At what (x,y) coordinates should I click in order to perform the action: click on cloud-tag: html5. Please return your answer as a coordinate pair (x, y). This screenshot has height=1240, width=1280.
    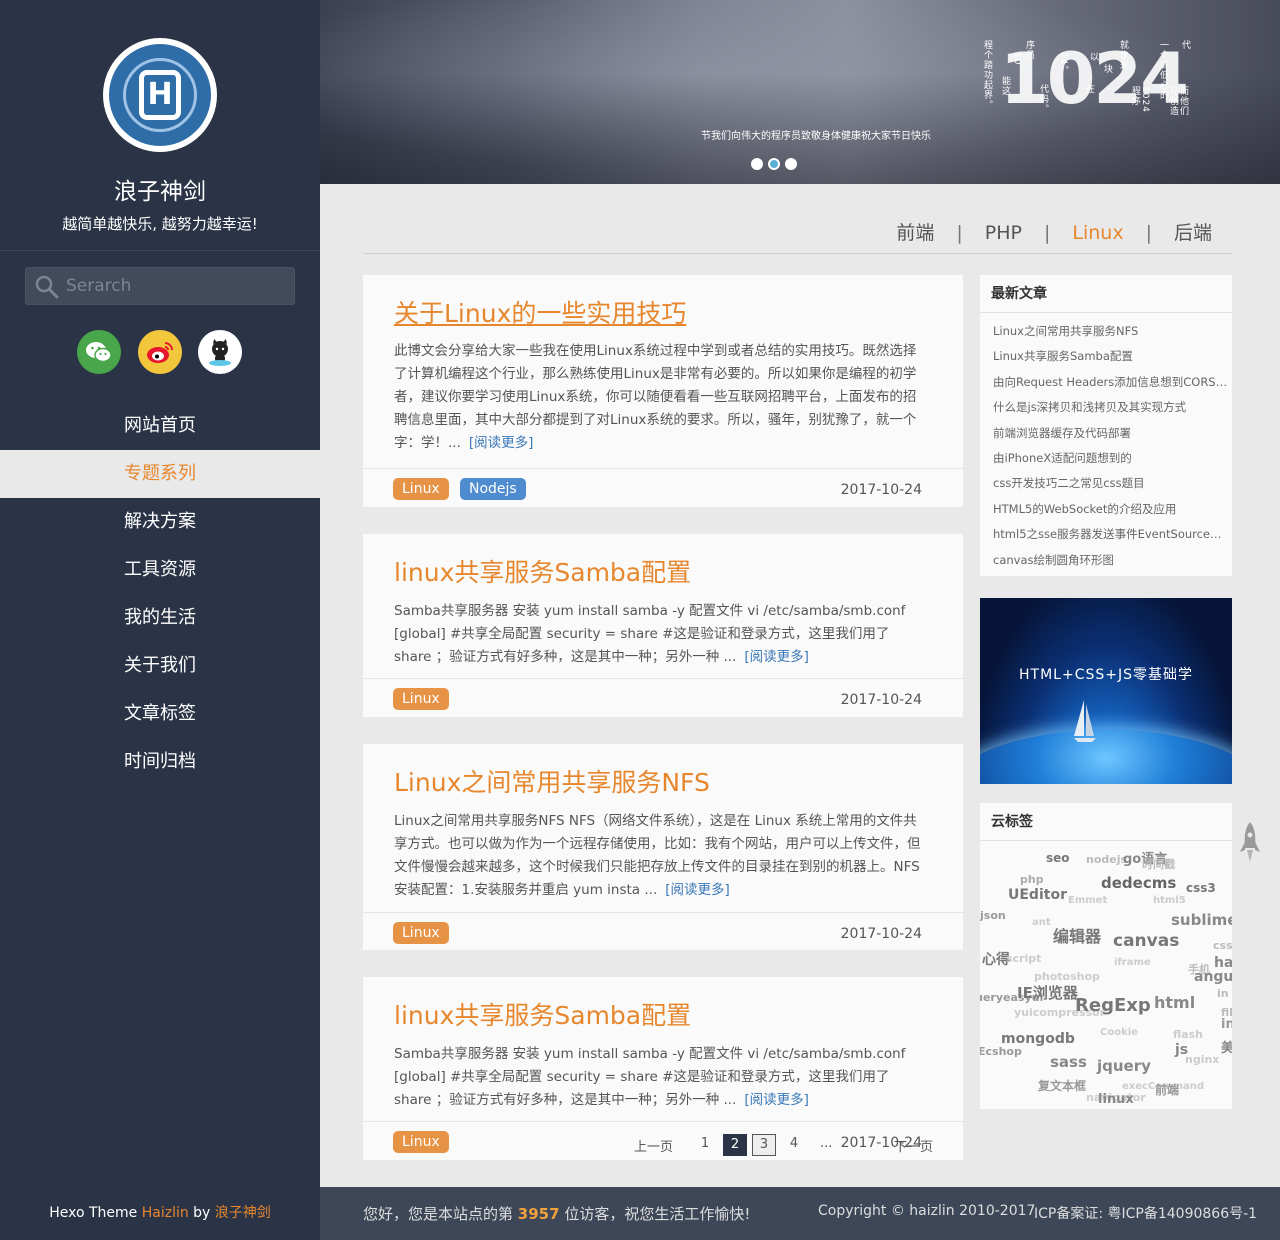
    Looking at the image, I should click on (1169, 900).